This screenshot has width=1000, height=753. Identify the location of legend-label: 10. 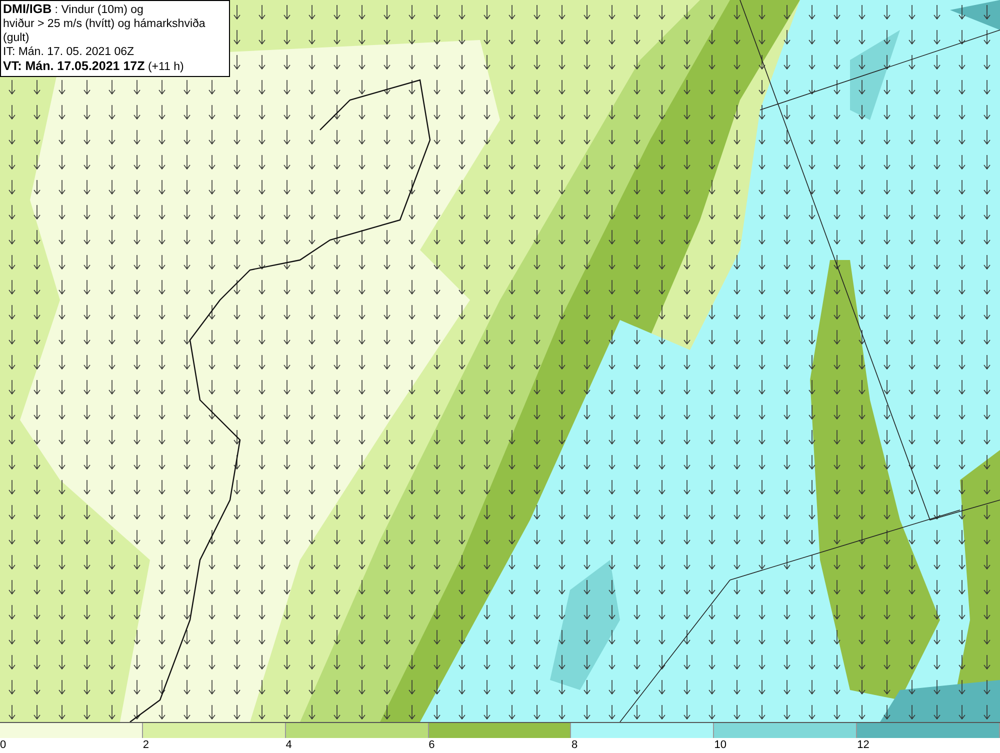
(720, 745).